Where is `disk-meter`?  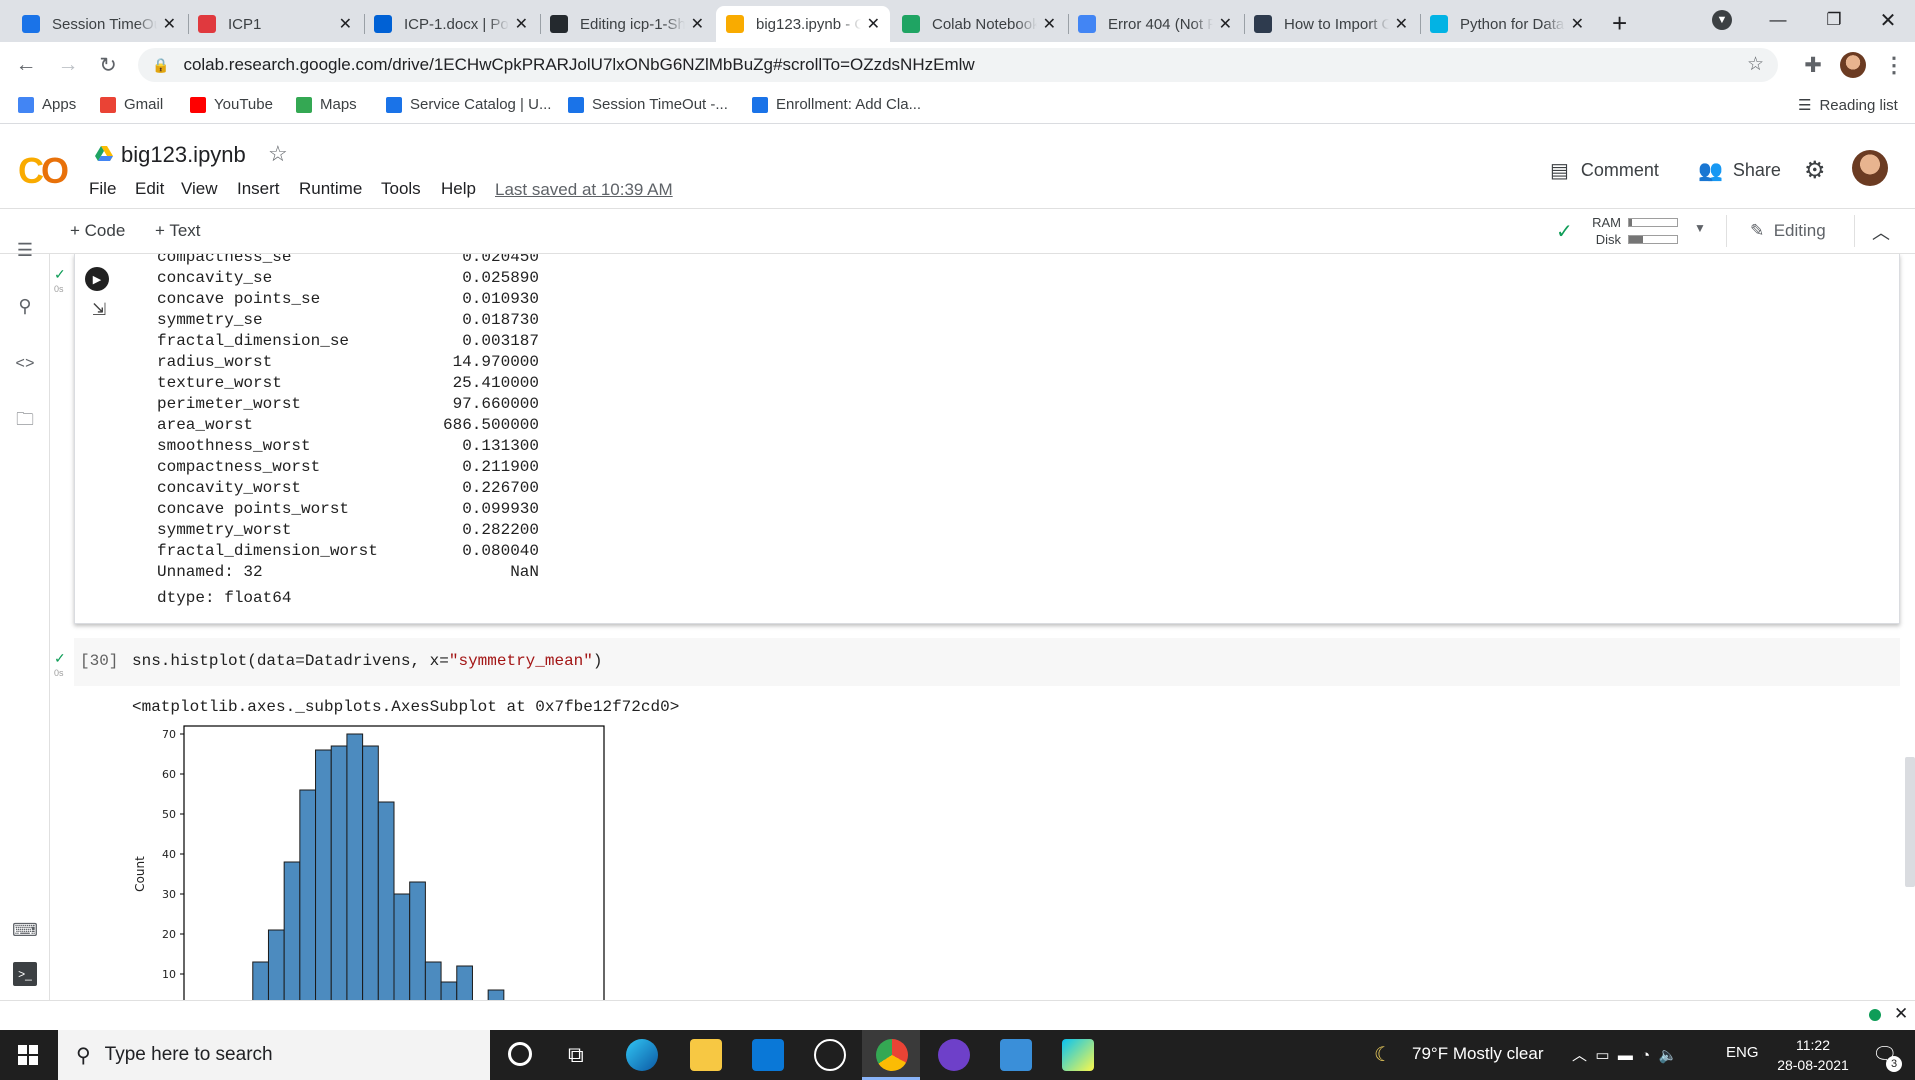
disk-meter is located at coordinates (1653, 239).